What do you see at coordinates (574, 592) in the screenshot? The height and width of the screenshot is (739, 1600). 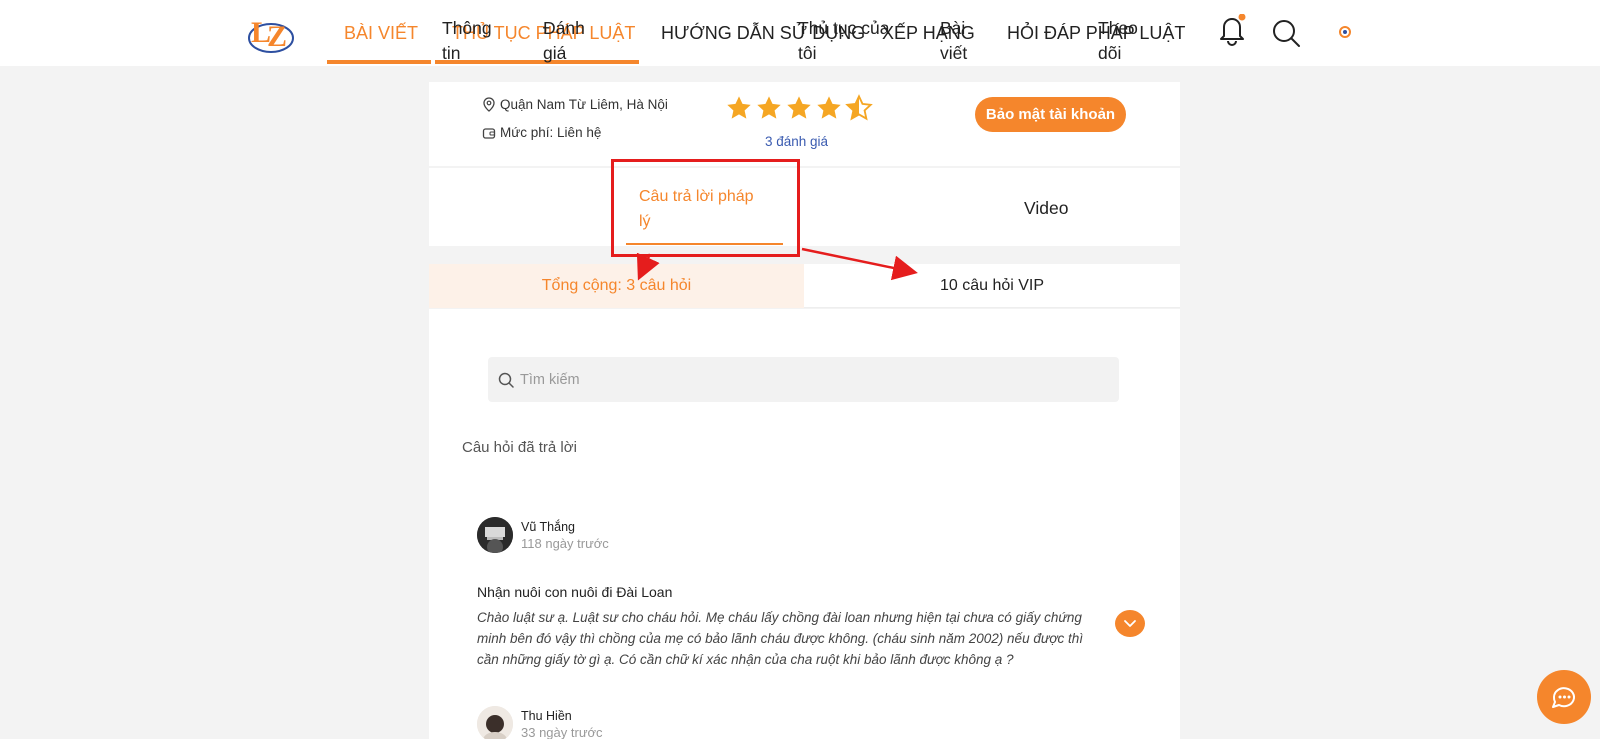 I see `question-title: Nhận nuôi con nuôi đi Đài Loan` at bounding box center [574, 592].